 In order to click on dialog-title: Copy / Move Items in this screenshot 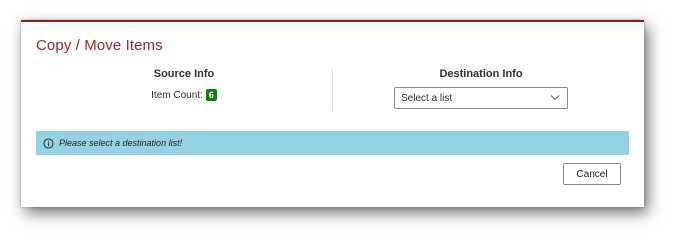, I will do `click(99, 45)`.